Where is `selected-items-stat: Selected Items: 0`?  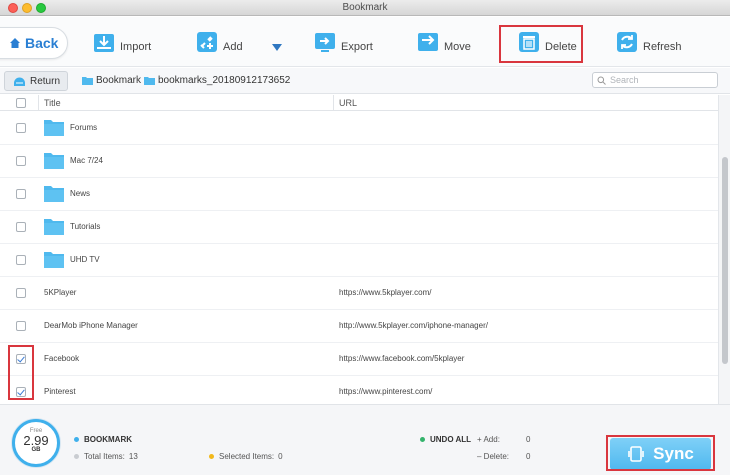
selected-items-stat: Selected Items: 0 is located at coordinates (246, 456).